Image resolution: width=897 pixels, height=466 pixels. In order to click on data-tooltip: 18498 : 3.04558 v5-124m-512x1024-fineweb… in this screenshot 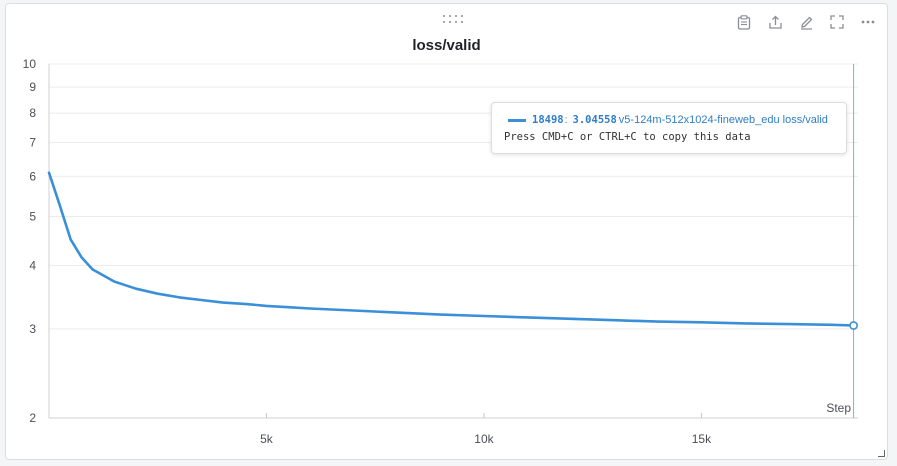, I will do `click(669, 128)`.